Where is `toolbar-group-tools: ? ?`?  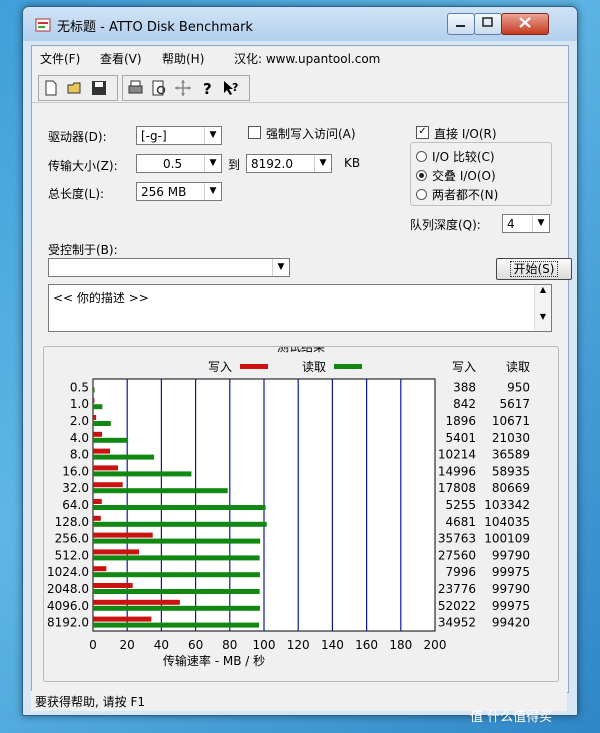
toolbar-group-tools: ? ? is located at coordinates (186, 88).